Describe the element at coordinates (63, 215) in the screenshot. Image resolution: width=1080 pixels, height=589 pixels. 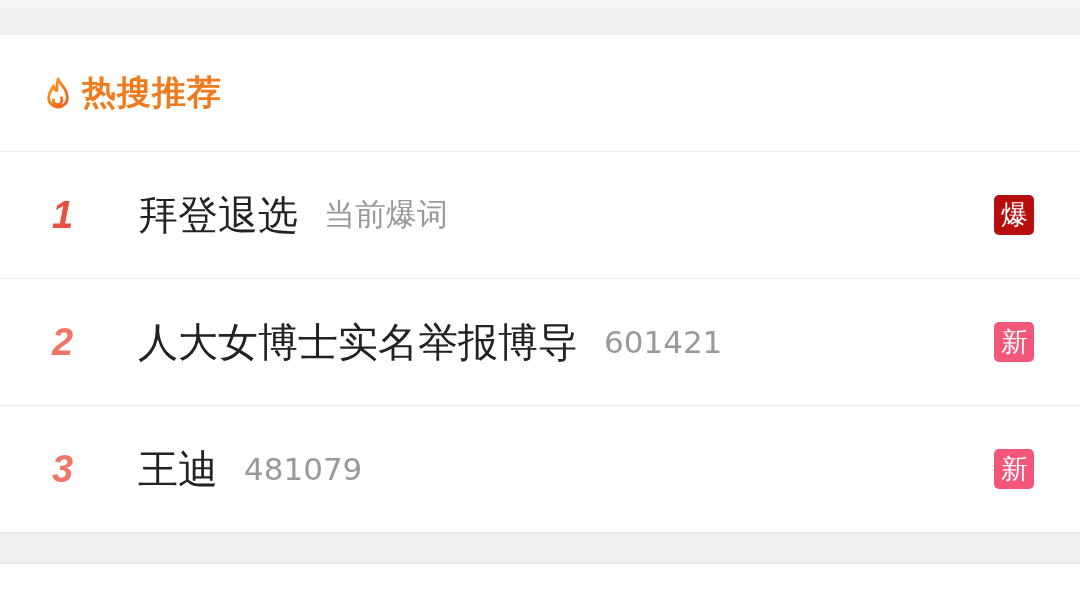
I see `rank-number: 1` at that location.